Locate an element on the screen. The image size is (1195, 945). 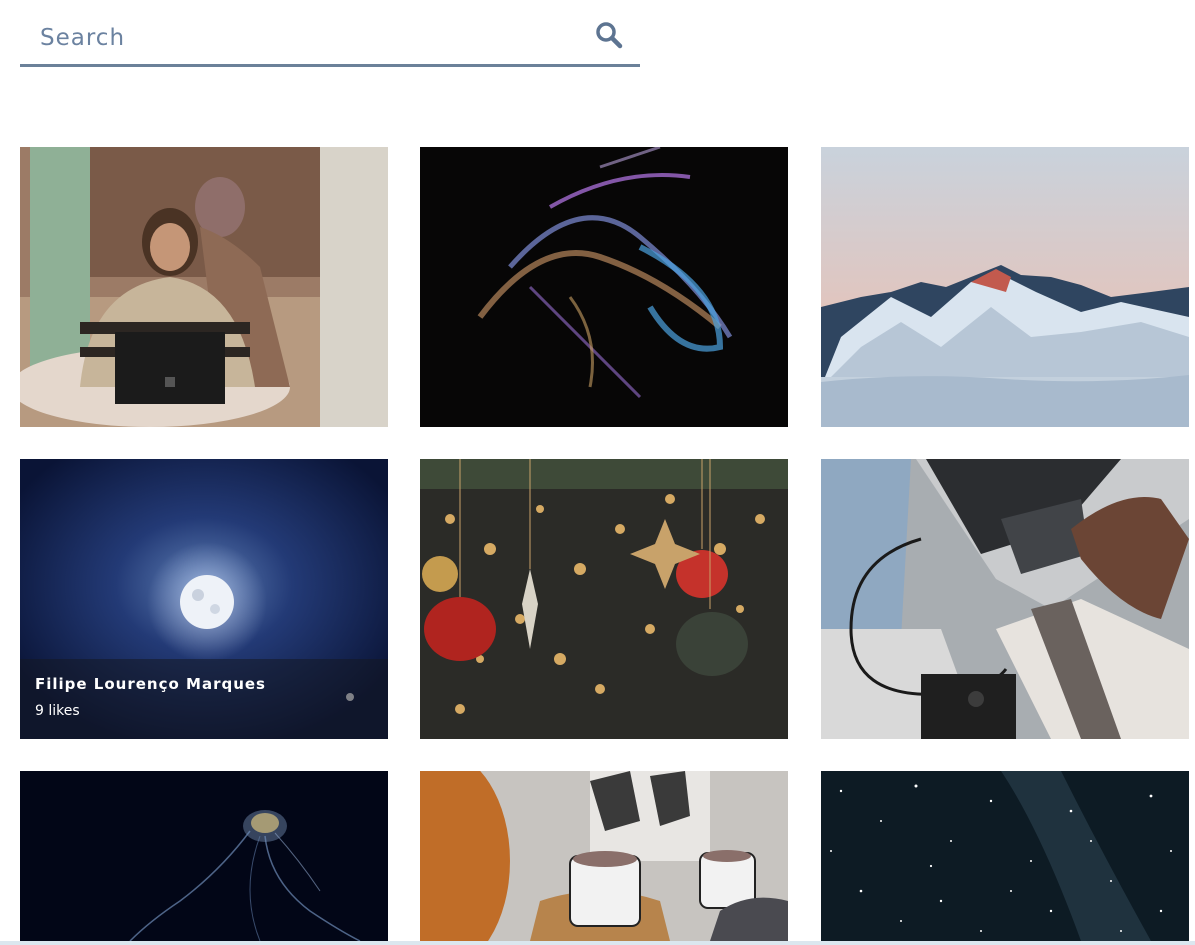
photo-image-mugs is located at coordinates (604, 856).